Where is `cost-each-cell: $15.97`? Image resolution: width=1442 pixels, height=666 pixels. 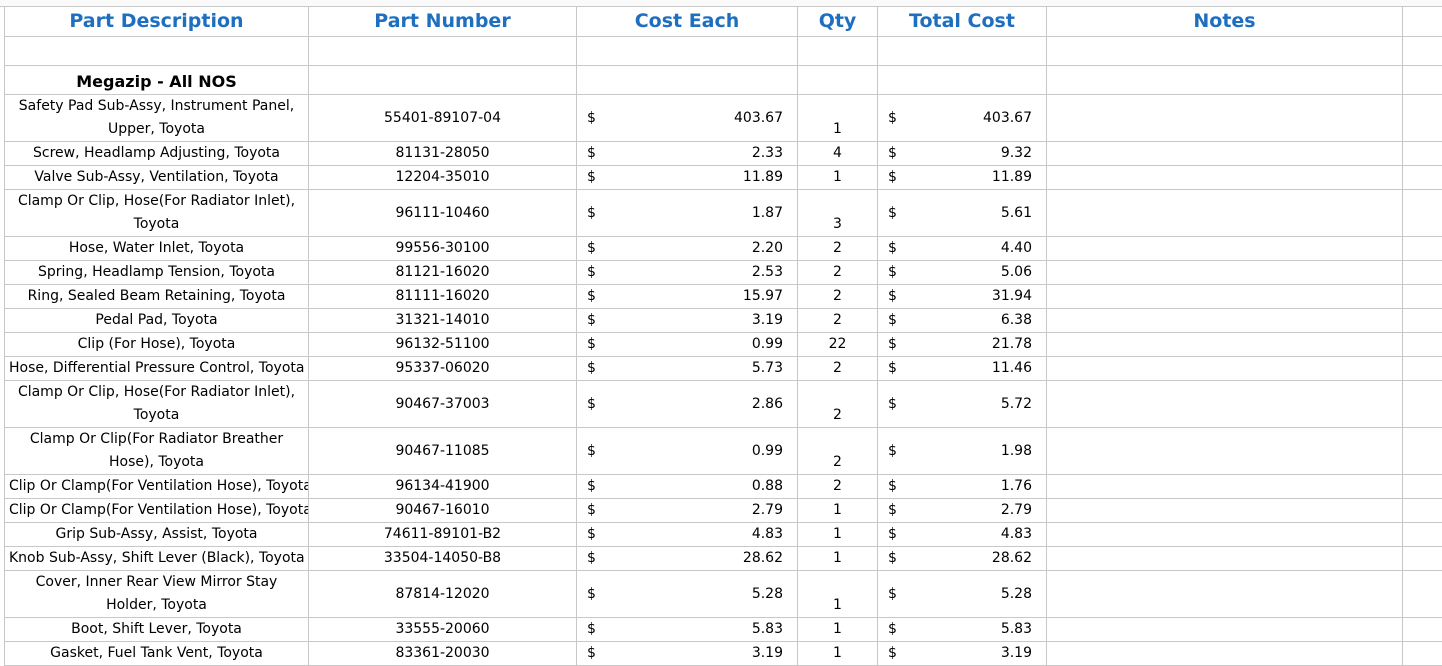 cost-each-cell: $15.97 is located at coordinates (687, 297).